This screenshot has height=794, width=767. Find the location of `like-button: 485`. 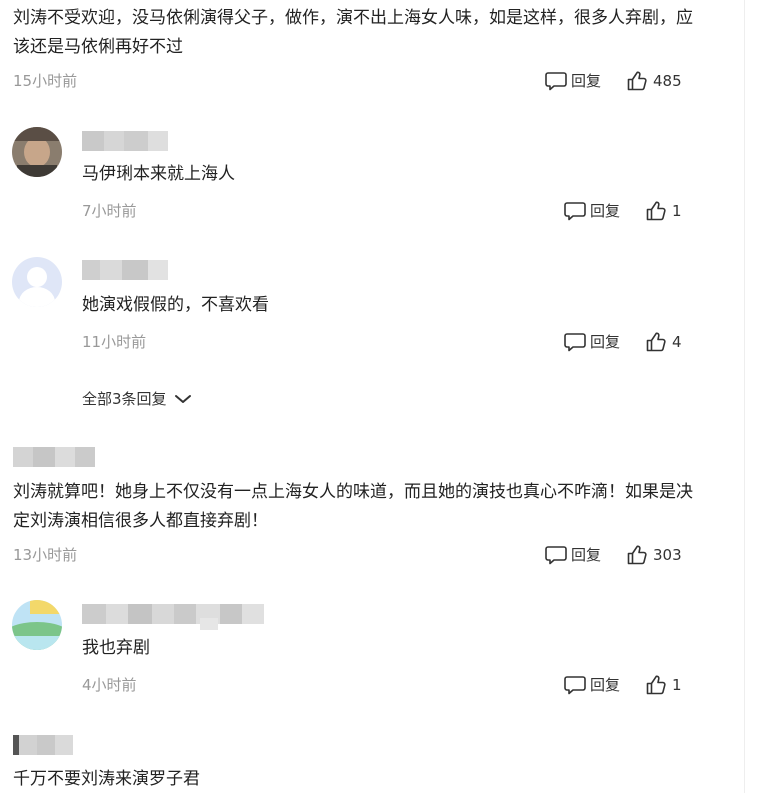

like-button: 485 is located at coordinates (654, 81).